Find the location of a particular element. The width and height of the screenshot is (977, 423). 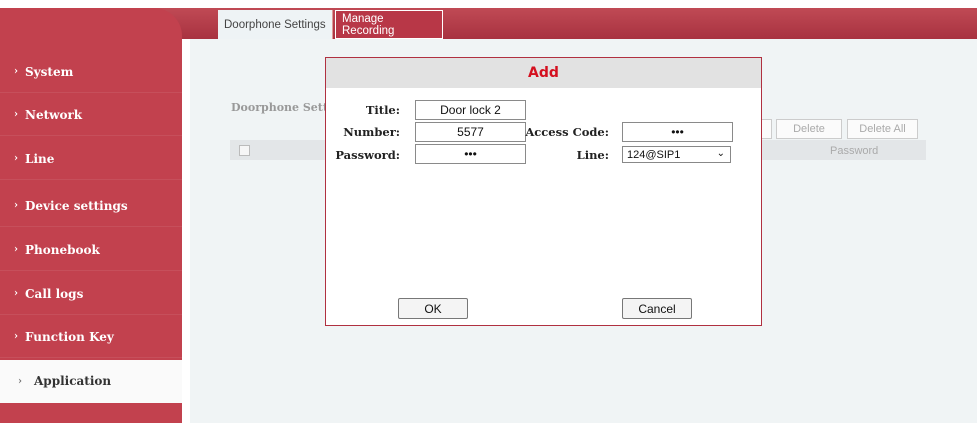

delete-button: Delete is located at coordinates (809, 129).